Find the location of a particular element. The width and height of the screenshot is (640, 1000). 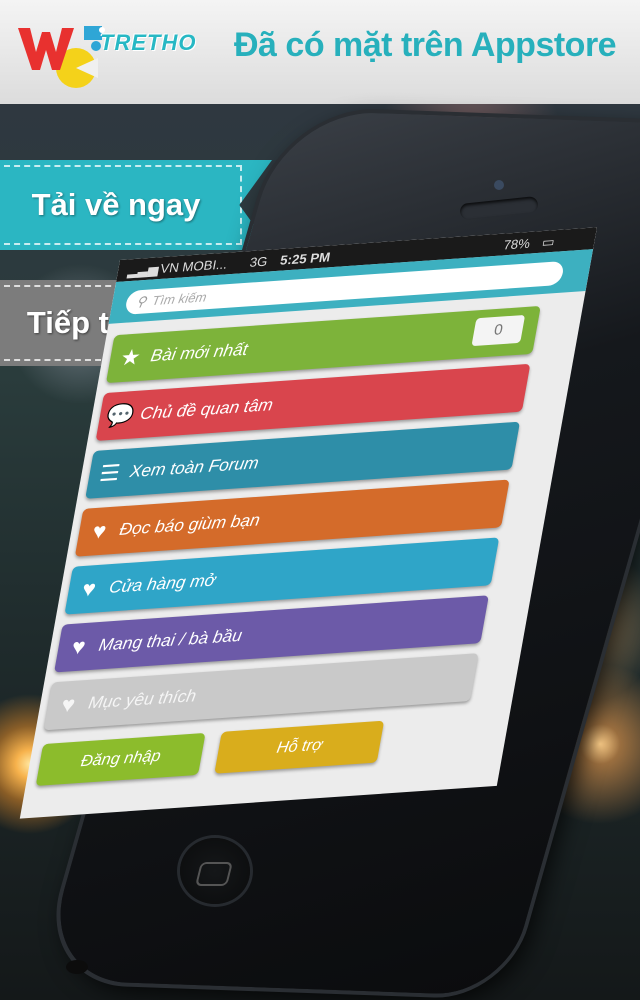

login-button: Đăng nhập is located at coordinates (120, 759).